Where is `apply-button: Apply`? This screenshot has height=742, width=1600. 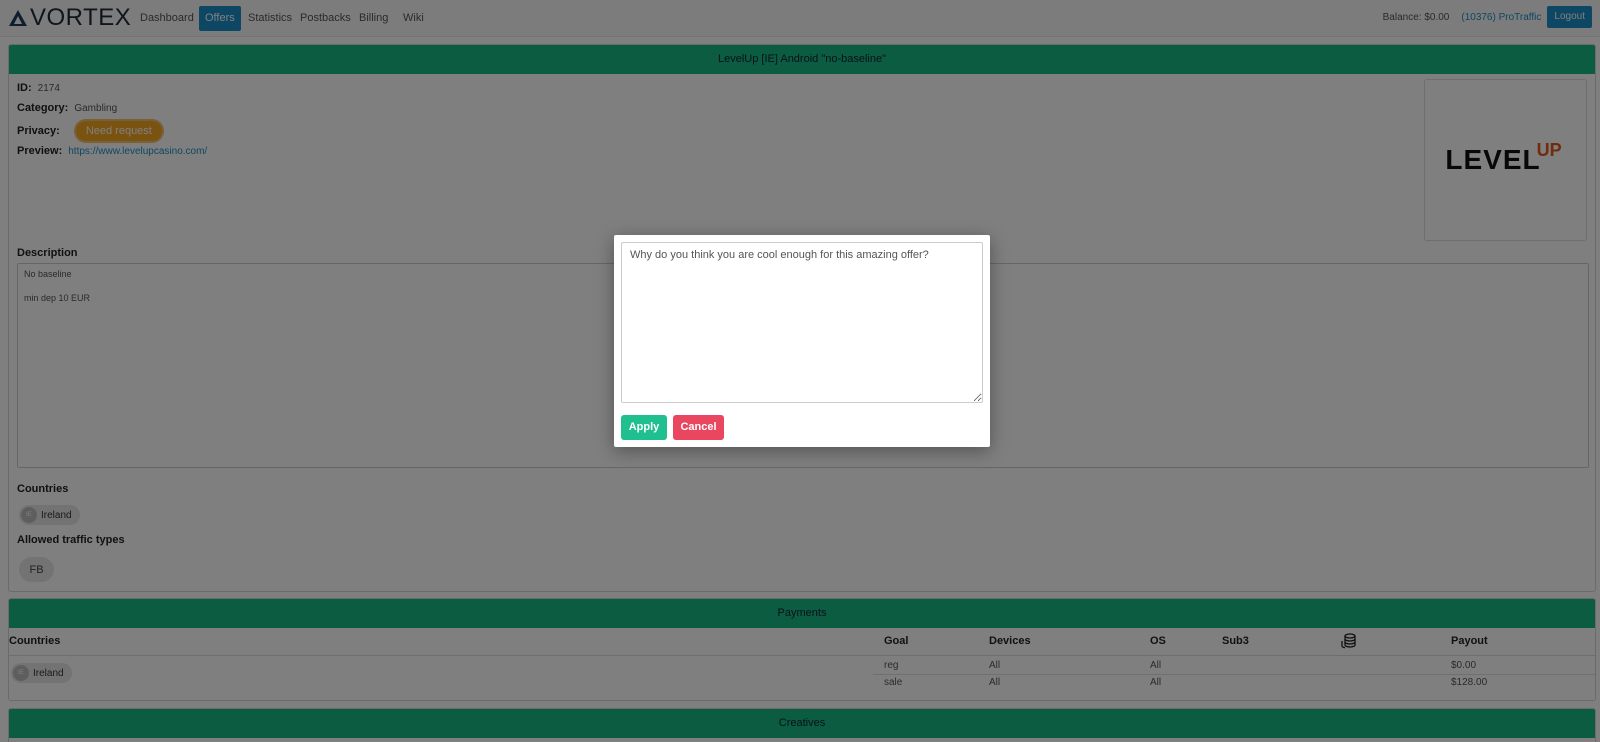
apply-button: Apply is located at coordinates (644, 427).